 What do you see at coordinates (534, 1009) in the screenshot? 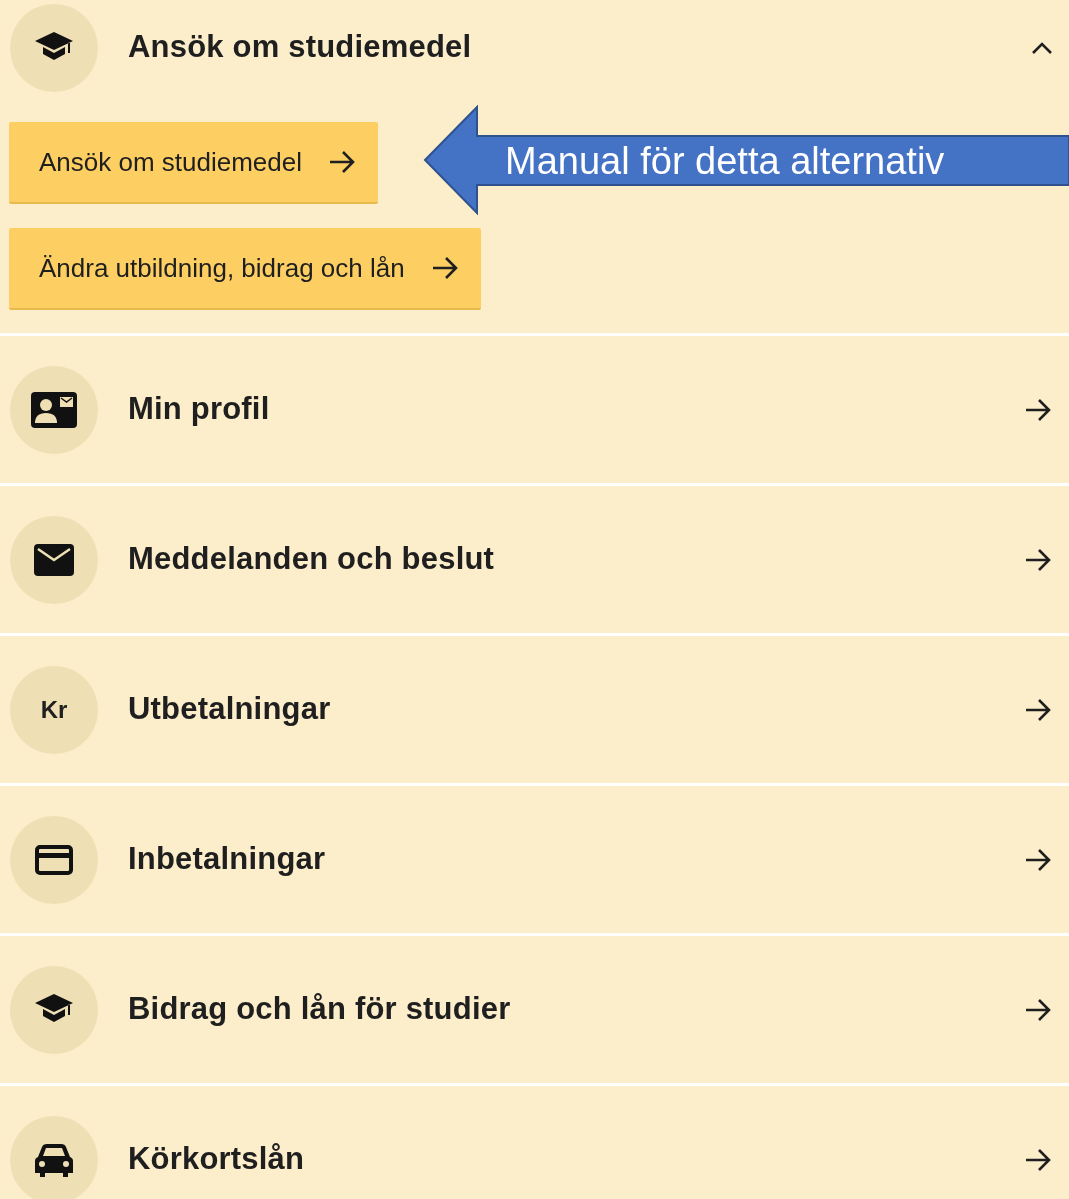
I see `menu-item: Bidrag och lån för studier` at bounding box center [534, 1009].